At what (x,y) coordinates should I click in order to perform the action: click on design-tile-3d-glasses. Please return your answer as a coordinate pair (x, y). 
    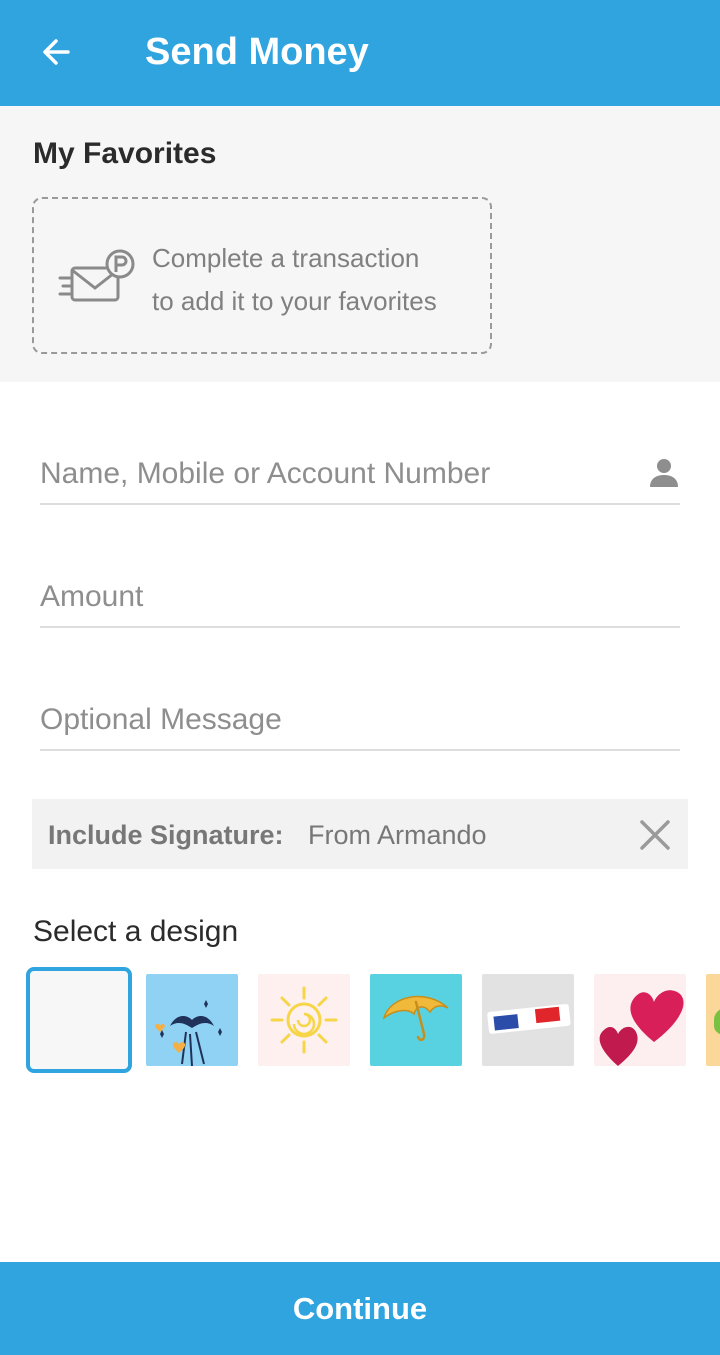
    Looking at the image, I should click on (528, 1020).